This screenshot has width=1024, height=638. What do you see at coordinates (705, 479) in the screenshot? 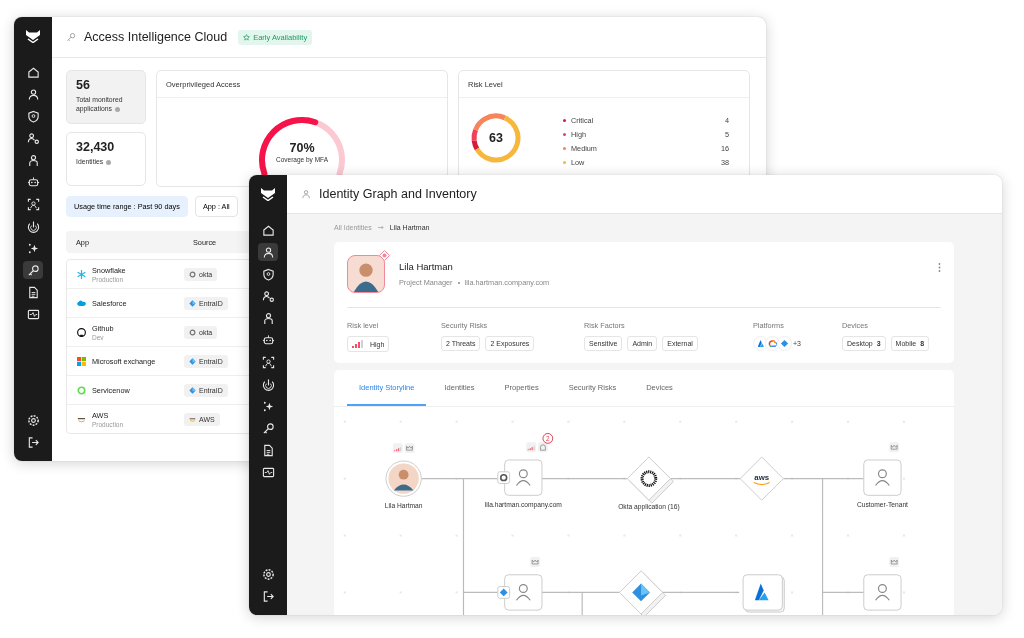
I see `connector-line` at bounding box center [705, 479].